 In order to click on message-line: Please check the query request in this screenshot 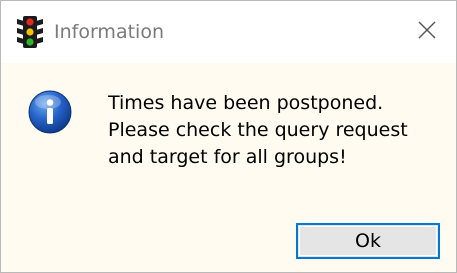, I will do `click(258, 130)`.